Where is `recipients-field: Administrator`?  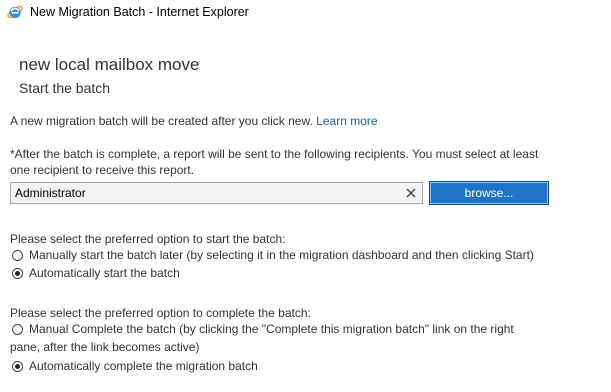
recipients-field: Administrator is located at coordinates (216, 193).